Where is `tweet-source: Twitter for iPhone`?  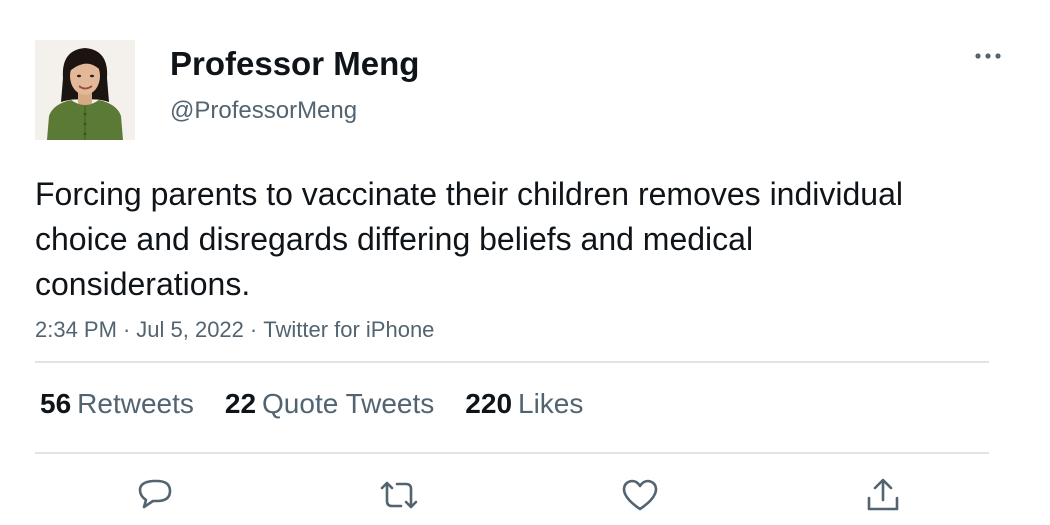 tweet-source: Twitter for iPhone is located at coordinates (348, 329).